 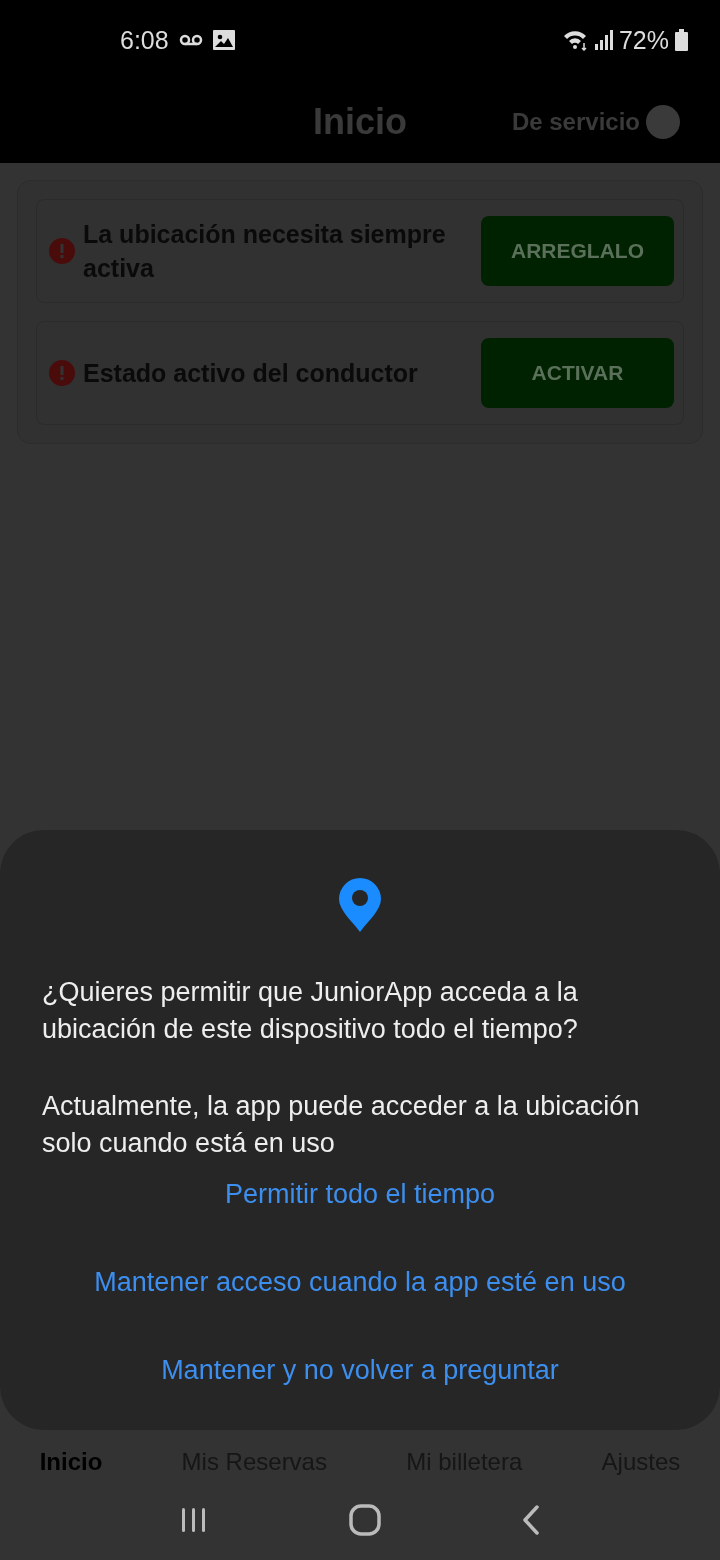 I want to click on image-icon, so click(x=223, y=40).